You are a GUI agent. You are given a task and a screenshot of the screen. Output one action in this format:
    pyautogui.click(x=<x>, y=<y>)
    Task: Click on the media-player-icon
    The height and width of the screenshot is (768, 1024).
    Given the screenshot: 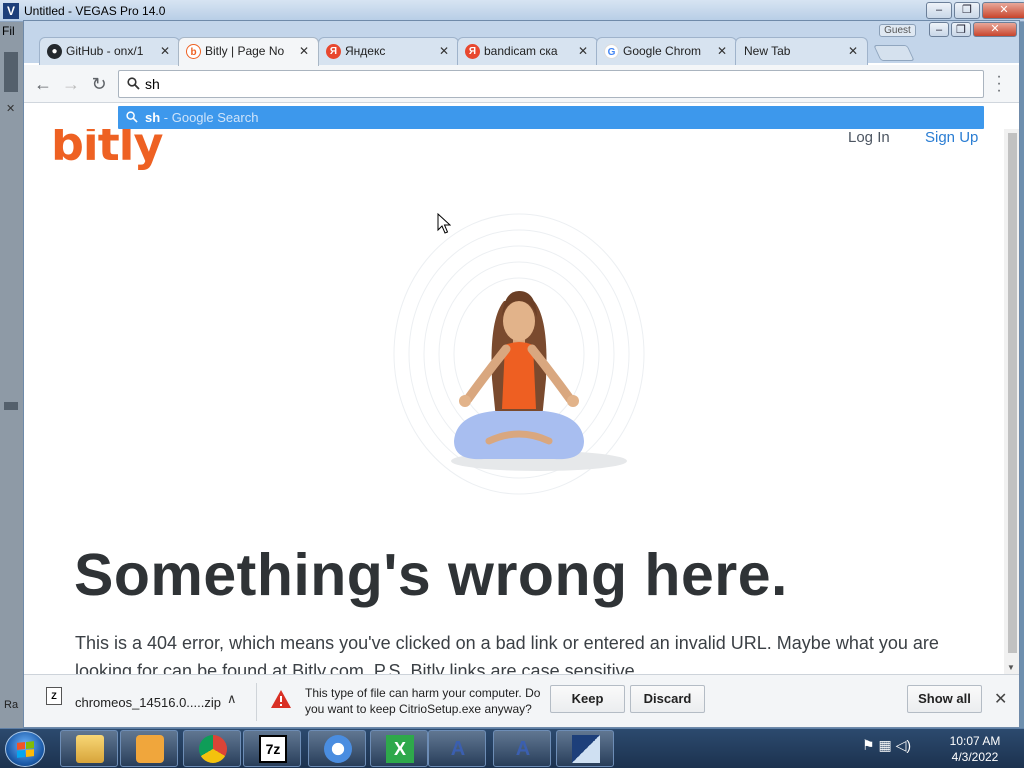 What is the action you would take?
    pyautogui.click(x=150, y=749)
    